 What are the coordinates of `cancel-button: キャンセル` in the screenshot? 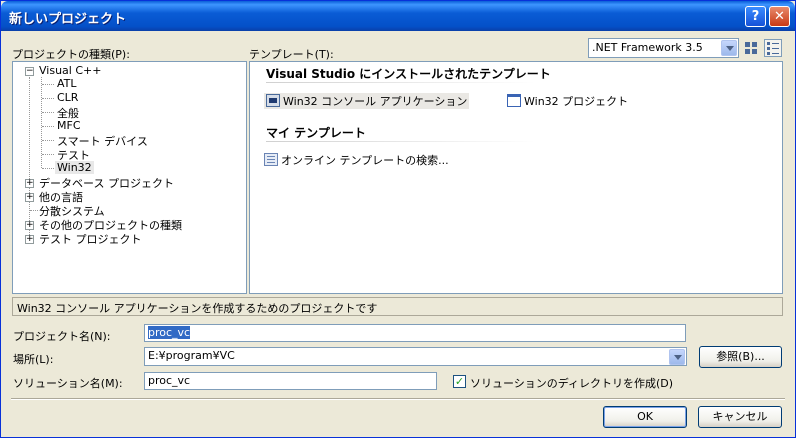 It's located at (740, 417).